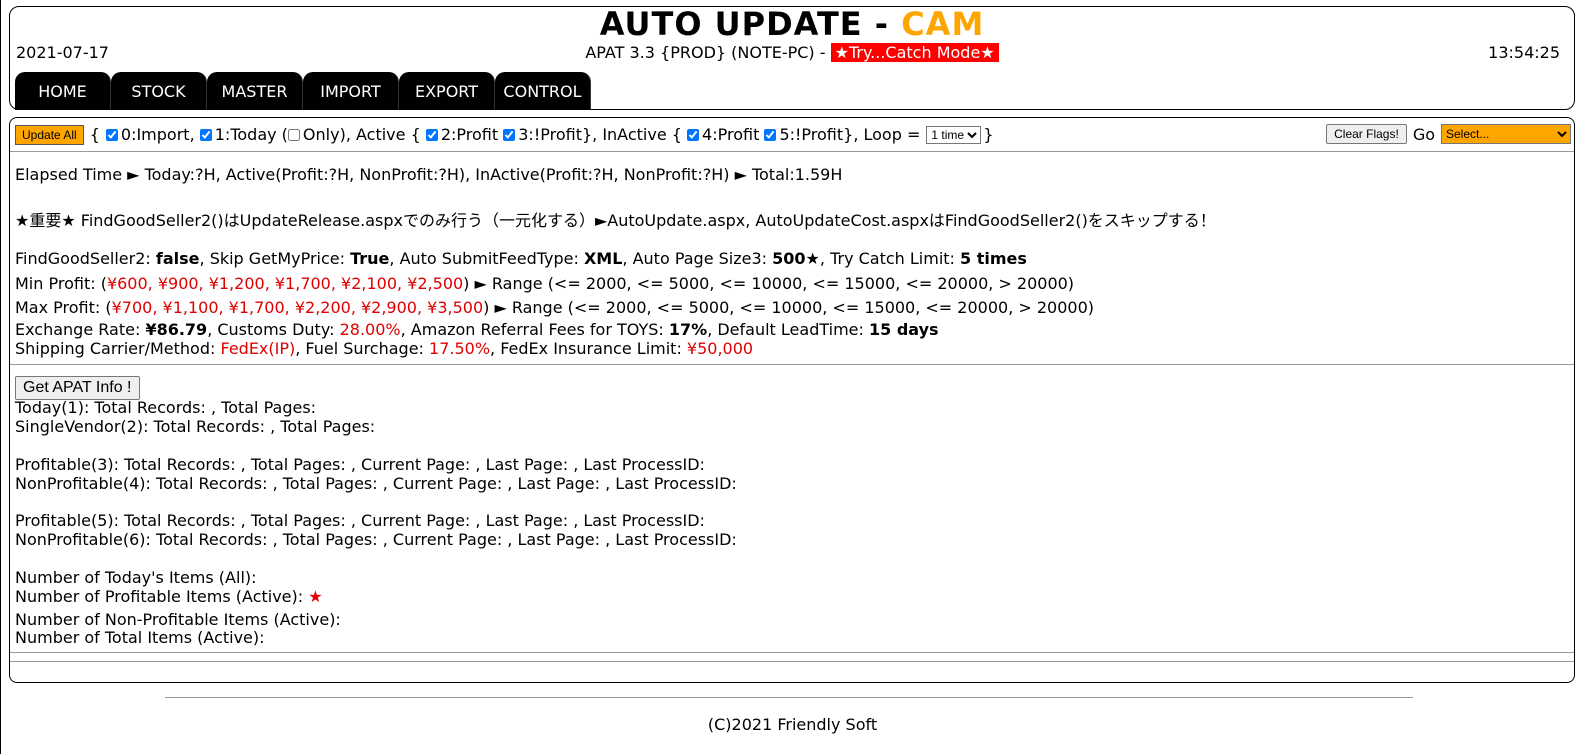  I want to click on shipping-label: Shipping Carrier/Method:, so click(118, 348).